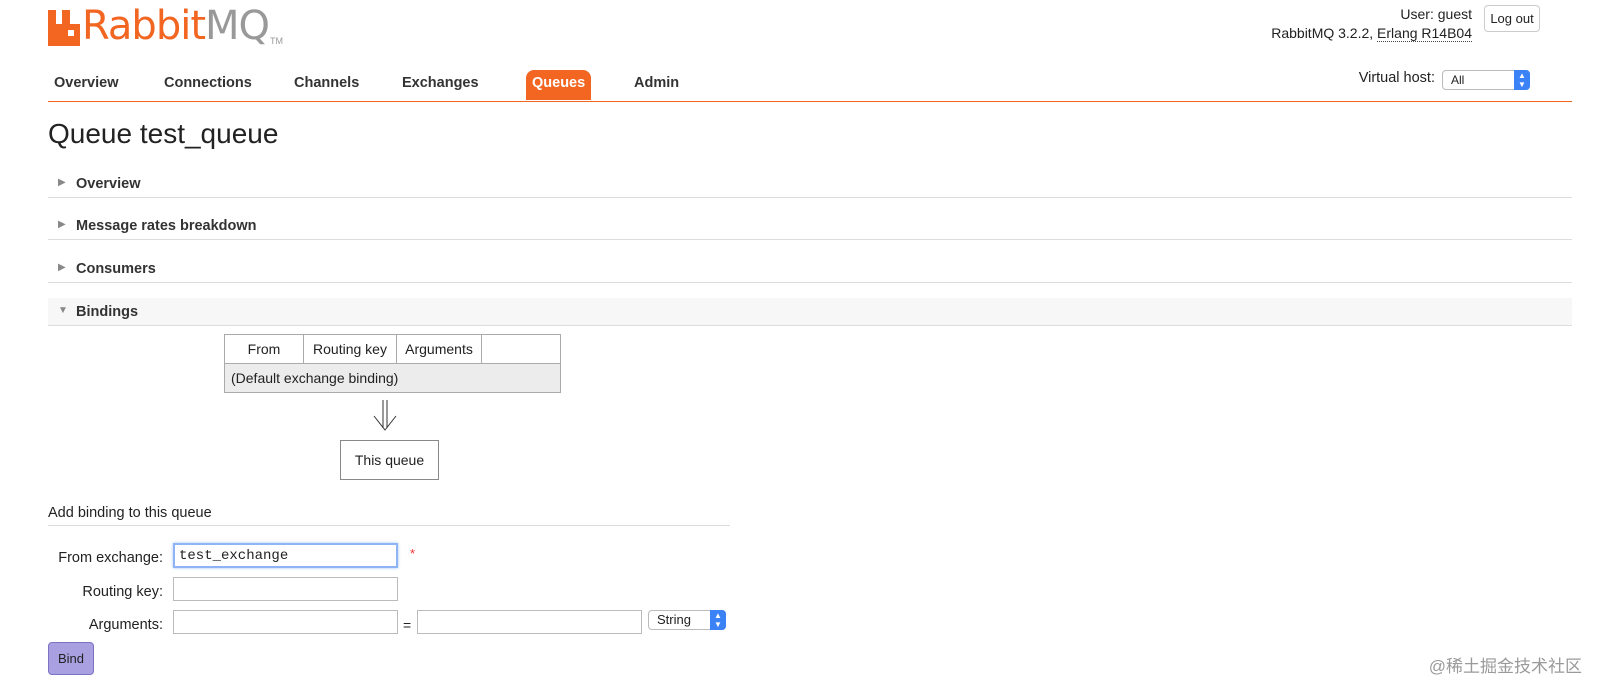 The width and height of the screenshot is (1600, 692). What do you see at coordinates (521, 349) in the screenshot?
I see `column-actions` at bounding box center [521, 349].